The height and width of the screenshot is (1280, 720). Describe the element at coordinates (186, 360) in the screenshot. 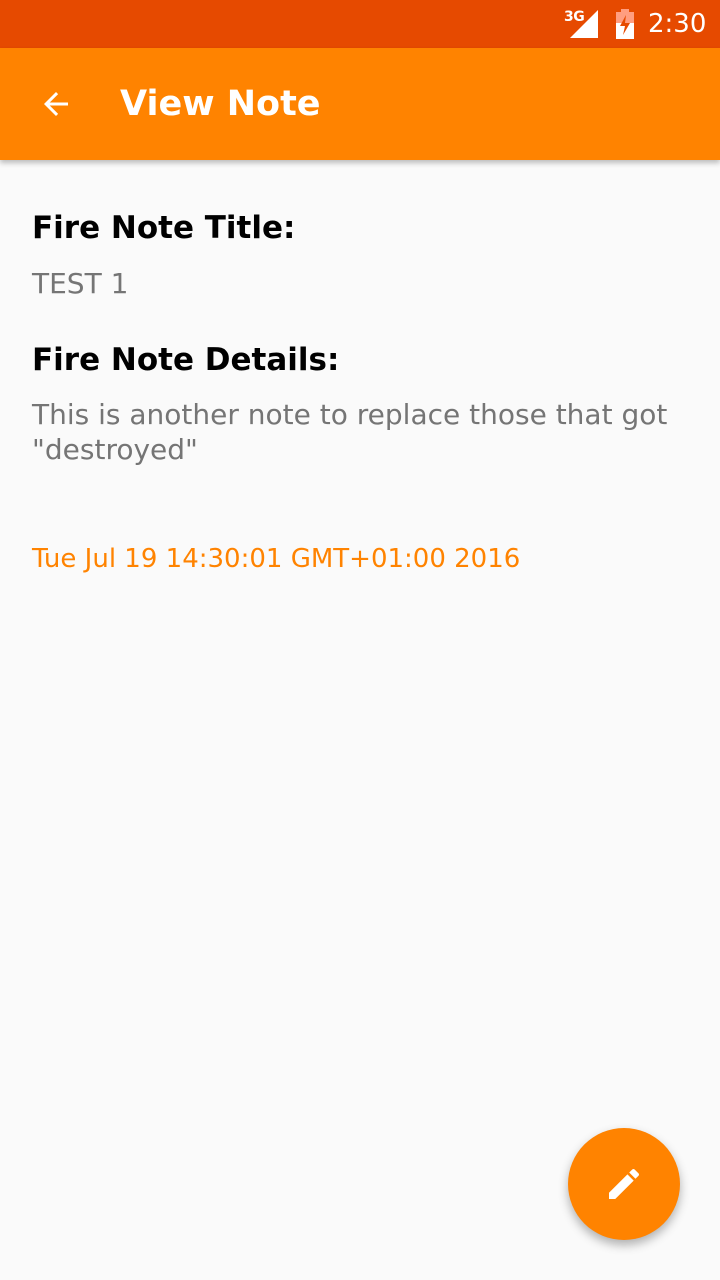

I see `note-details-label: Fire Note Details:` at that location.